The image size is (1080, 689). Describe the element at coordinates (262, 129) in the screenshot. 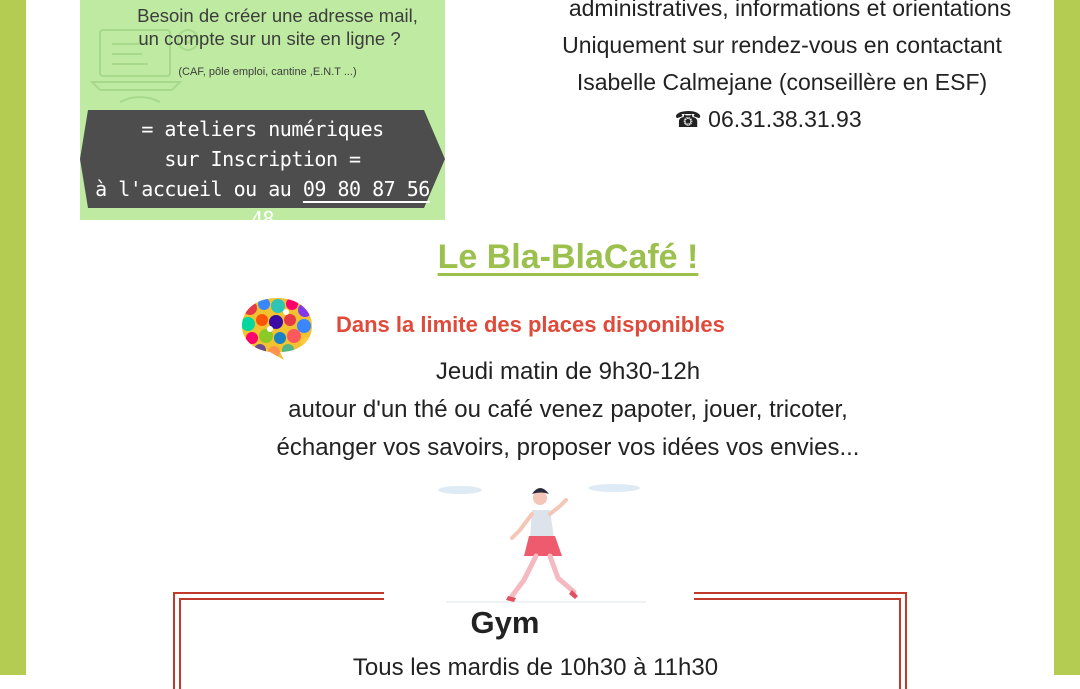

I see `banner-line: = ateliers numériques` at that location.